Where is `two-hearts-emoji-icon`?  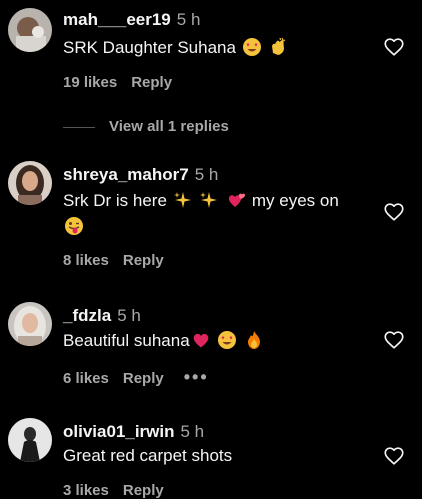
two-hearts-emoji-icon is located at coordinates (236, 203).